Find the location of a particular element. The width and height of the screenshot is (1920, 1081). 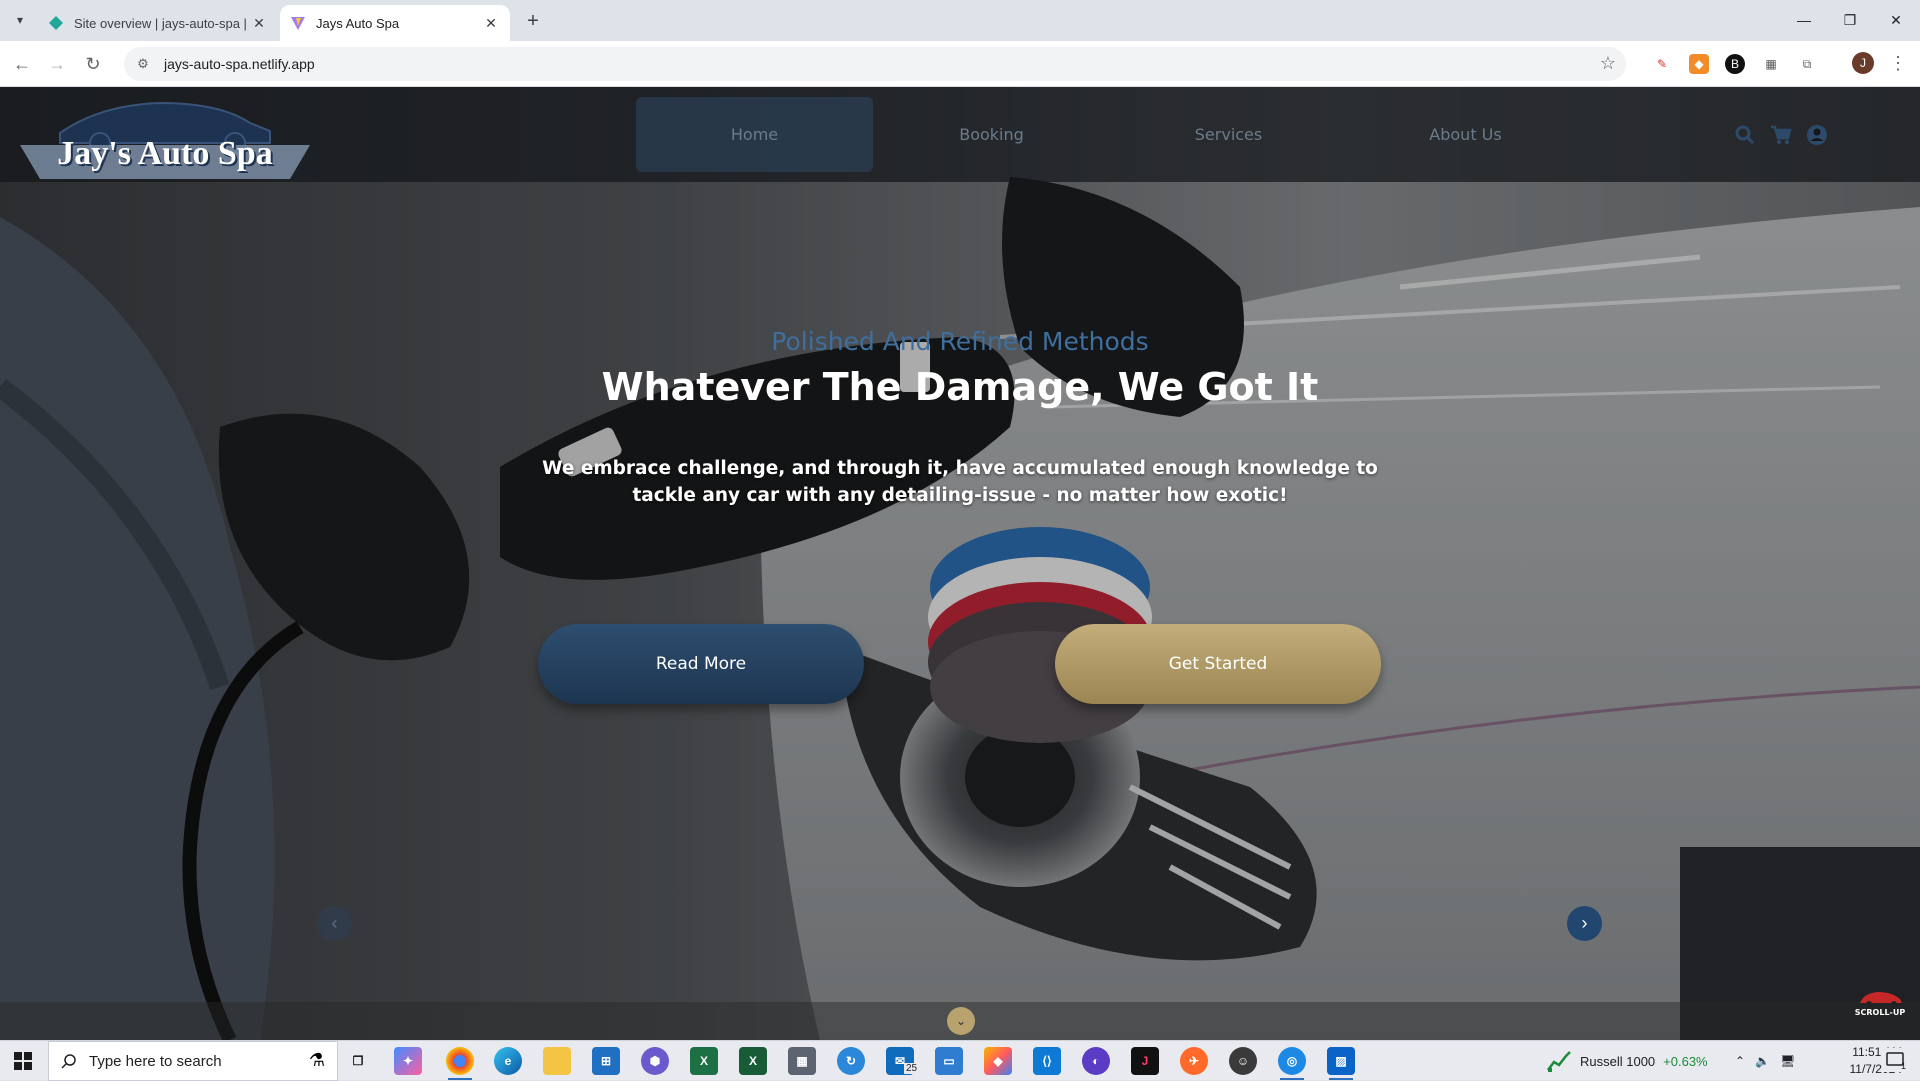

scroll-up-label: SCROLL-UP is located at coordinates (1880, 1012).